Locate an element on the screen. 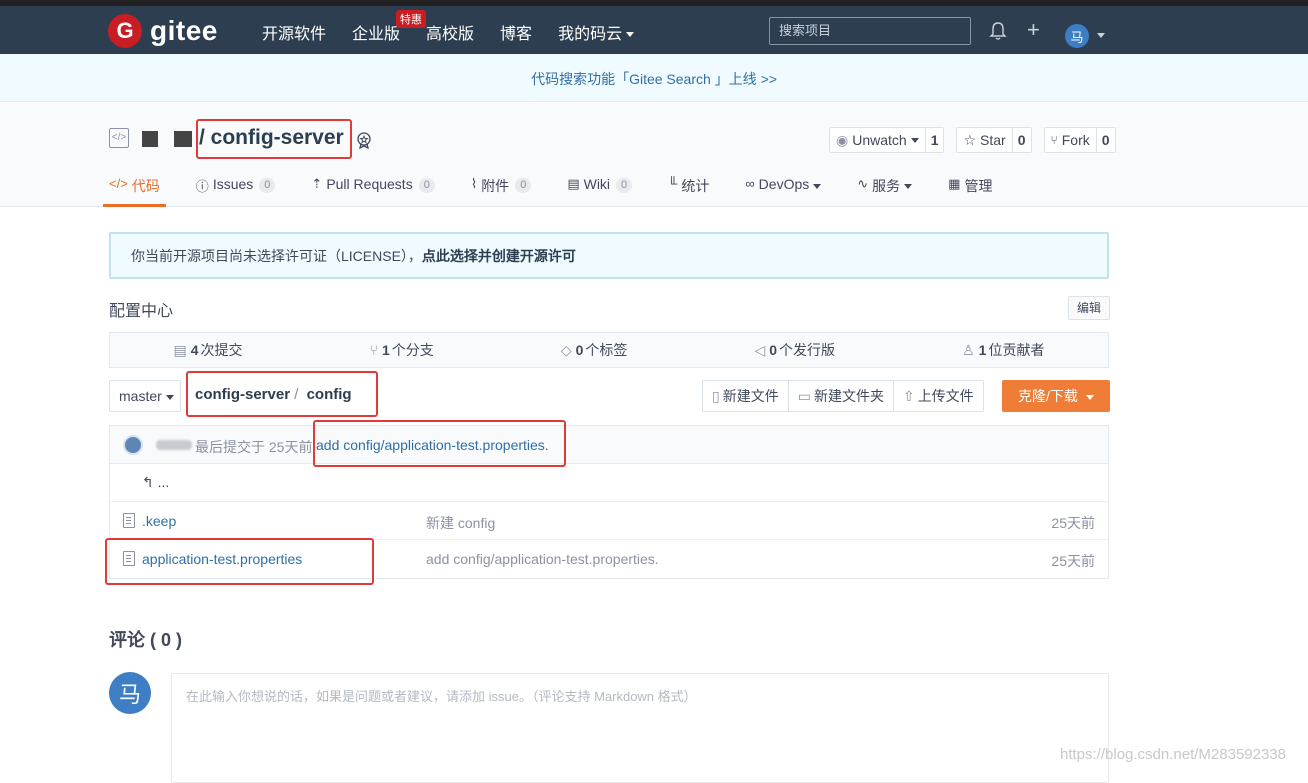  tab-manage: ▦ 管理 is located at coordinates (970, 191).